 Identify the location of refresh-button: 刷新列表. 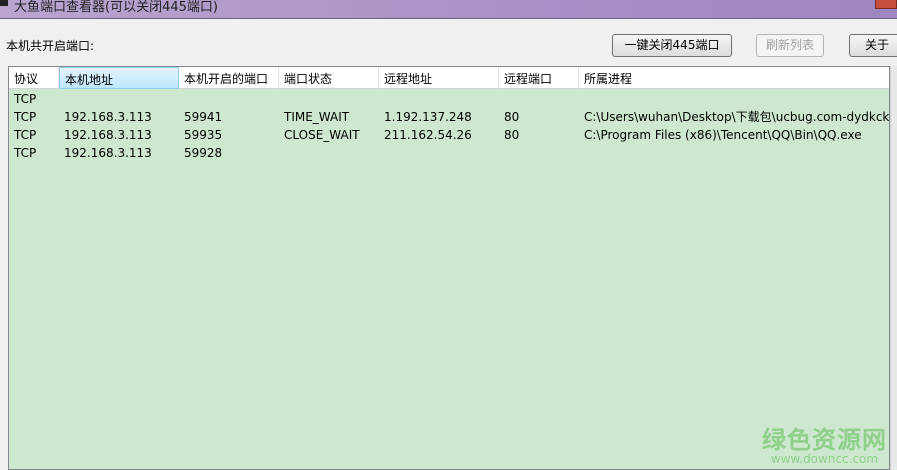
(790, 45).